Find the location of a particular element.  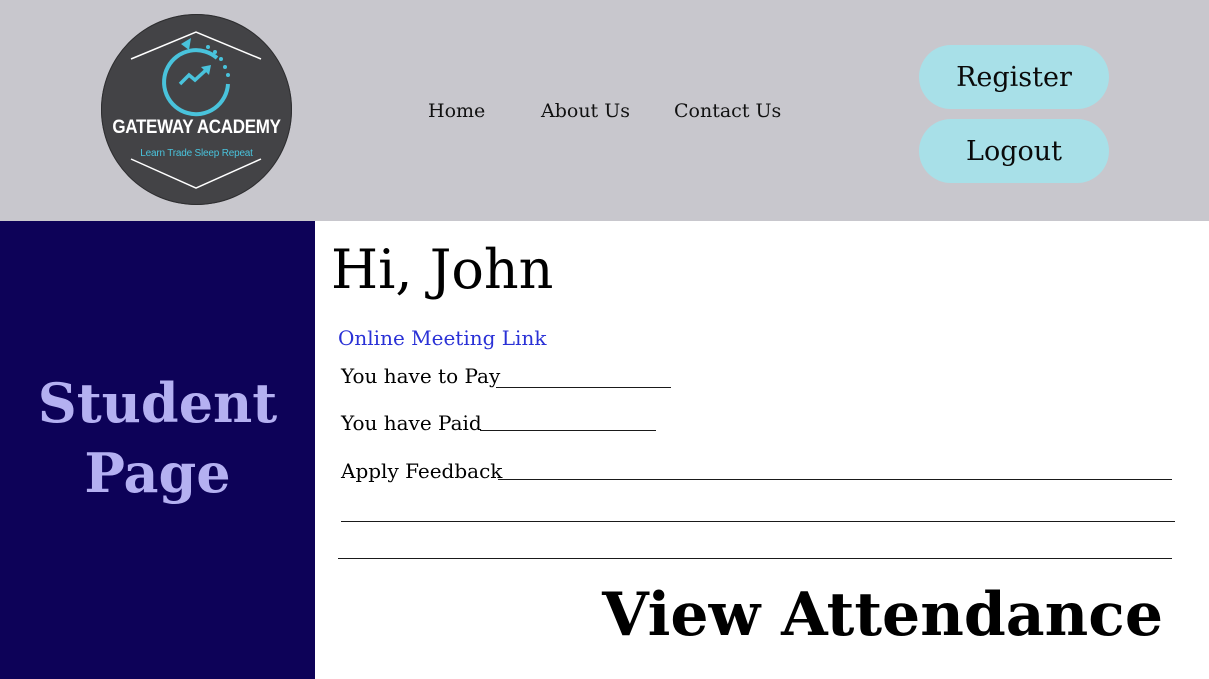

feedback-label: Apply Feedback is located at coordinates (422, 471).